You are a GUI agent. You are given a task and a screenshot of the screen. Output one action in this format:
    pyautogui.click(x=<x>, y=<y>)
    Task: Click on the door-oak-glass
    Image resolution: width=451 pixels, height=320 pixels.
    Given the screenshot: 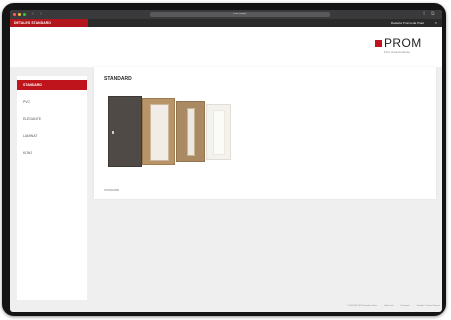 What is the action you would take?
    pyautogui.click(x=158, y=131)
    